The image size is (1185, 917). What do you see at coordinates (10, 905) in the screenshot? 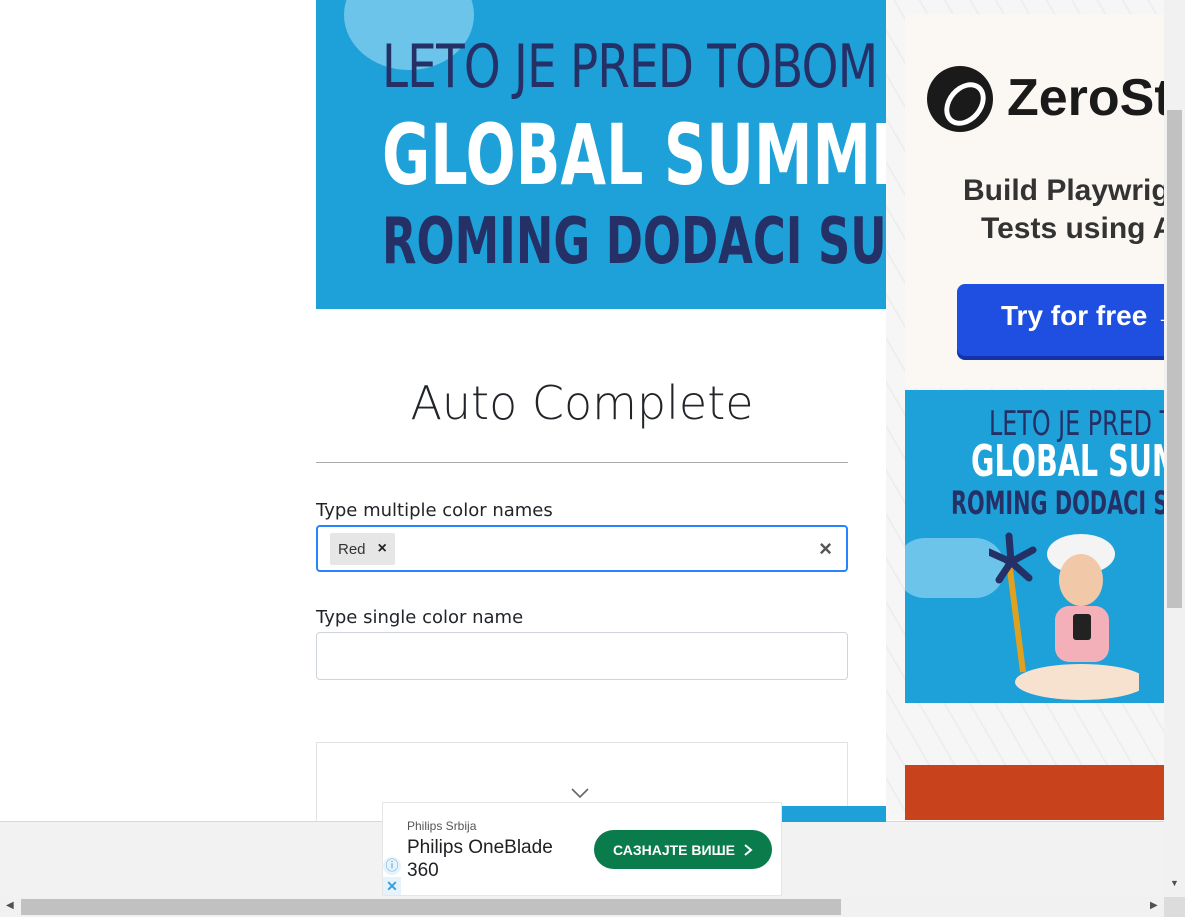
I see `scroll-left-arrow-icon: ◀` at bounding box center [10, 905].